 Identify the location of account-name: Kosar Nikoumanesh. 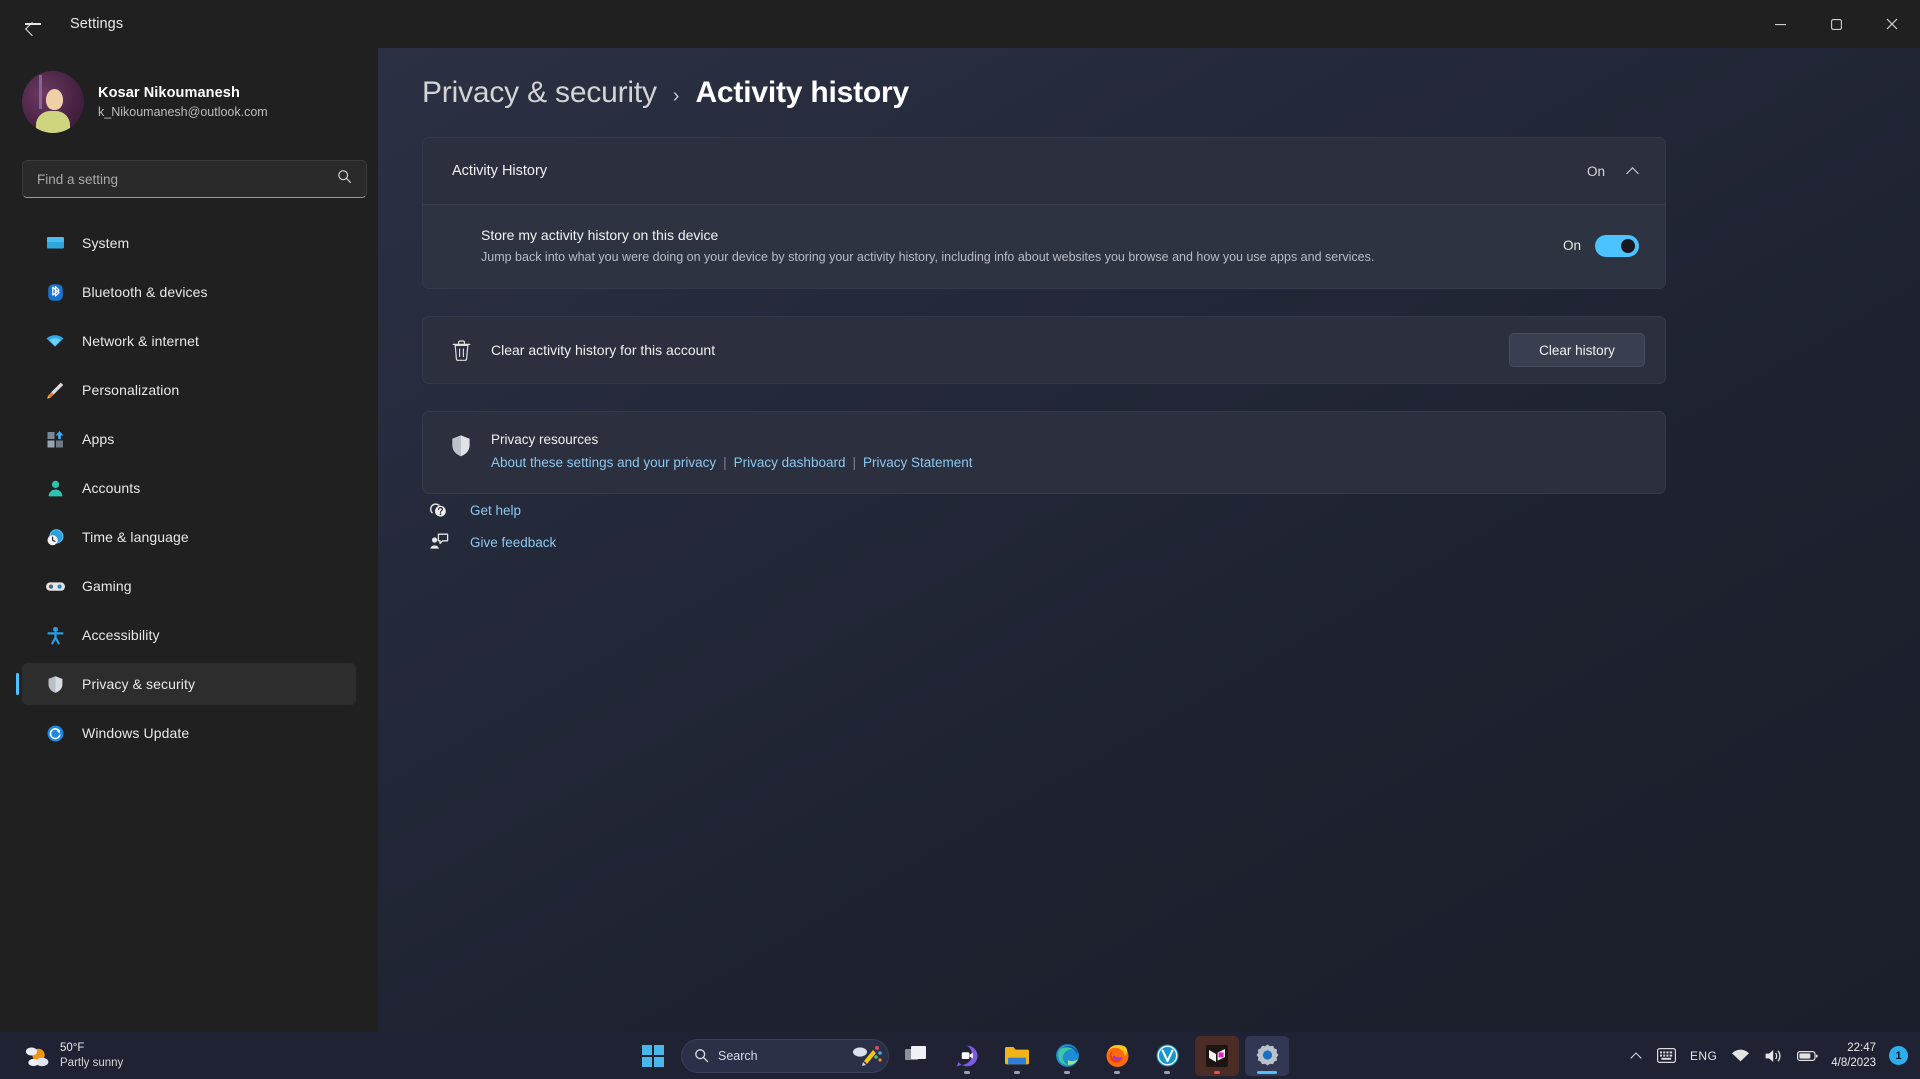
(169, 93).